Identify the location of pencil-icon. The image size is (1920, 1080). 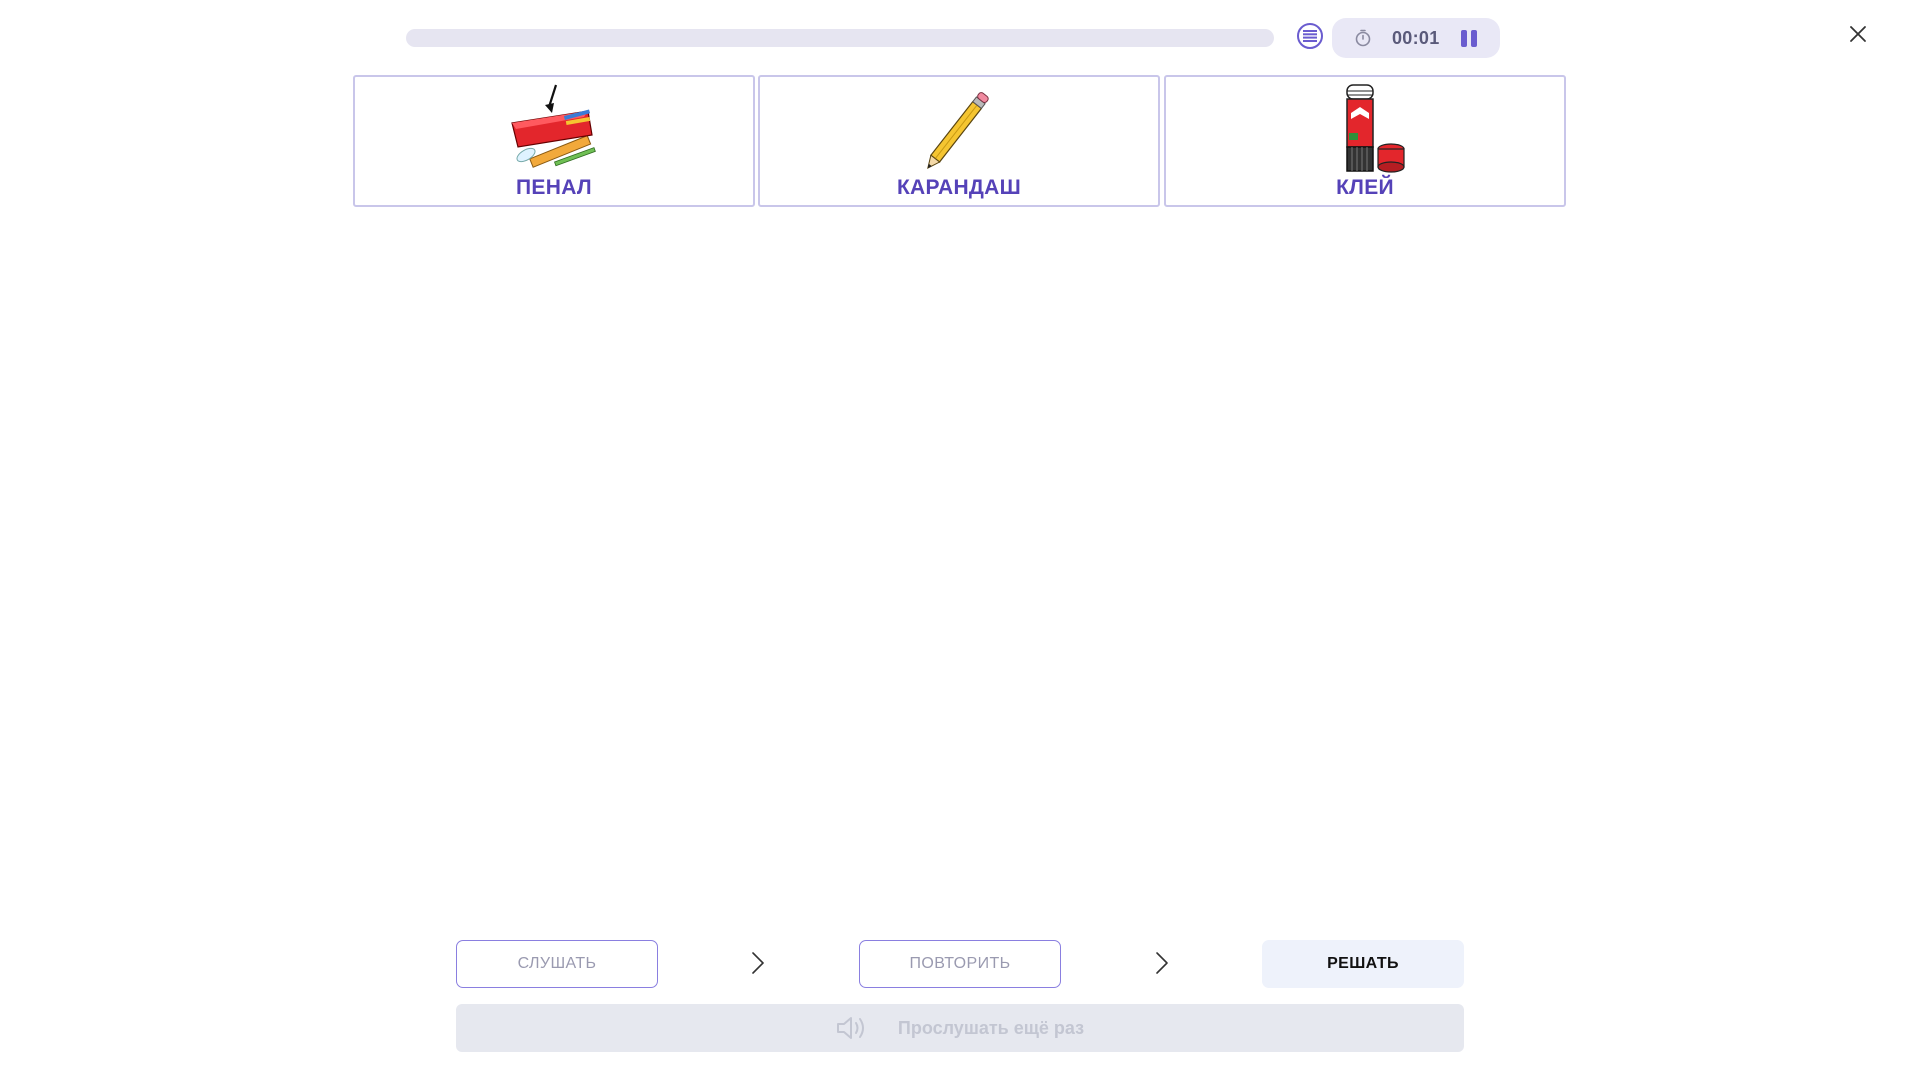
(958, 131).